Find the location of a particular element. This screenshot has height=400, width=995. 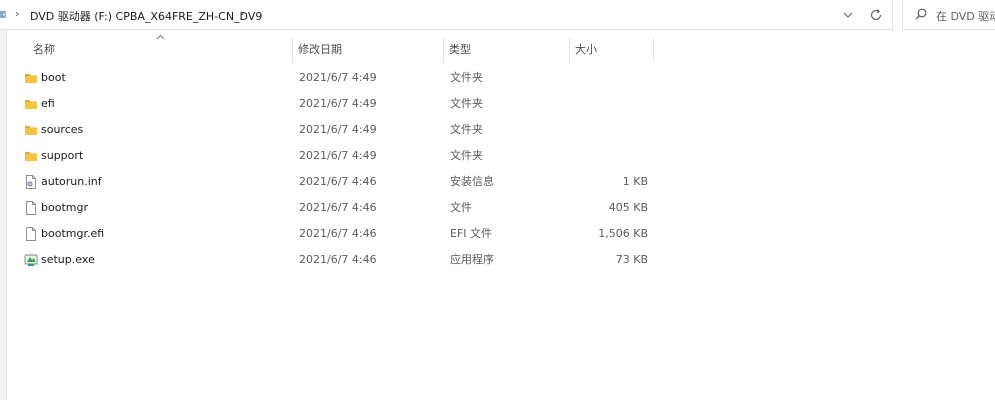

refresh-icon is located at coordinates (876, 15).